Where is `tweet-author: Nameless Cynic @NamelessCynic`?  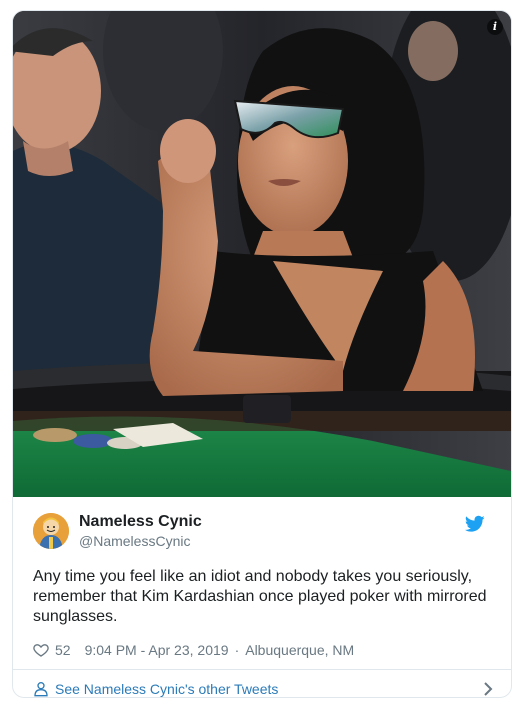 tweet-author: Nameless Cynic @NamelessCynic is located at coordinates (263, 533).